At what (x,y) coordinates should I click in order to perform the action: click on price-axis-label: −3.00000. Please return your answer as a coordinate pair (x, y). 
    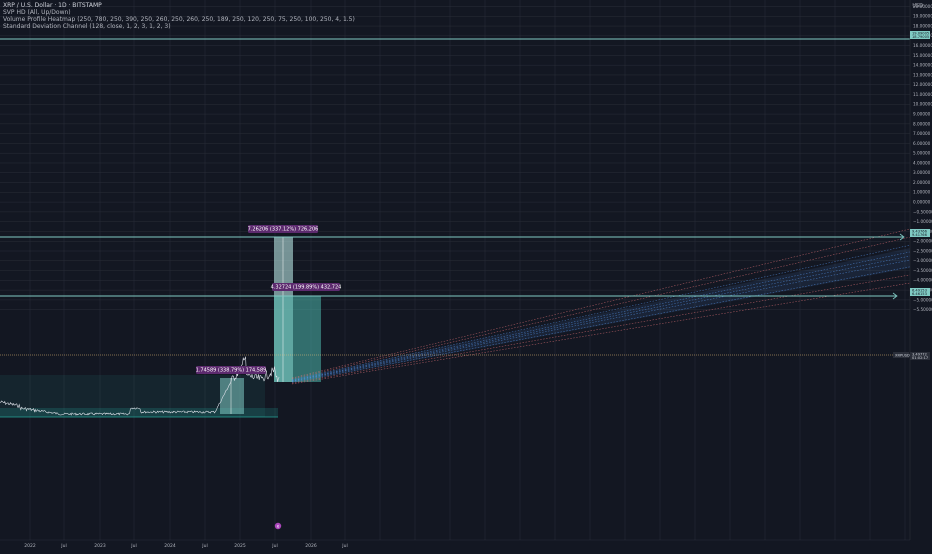
    Looking at the image, I should click on (922, 260).